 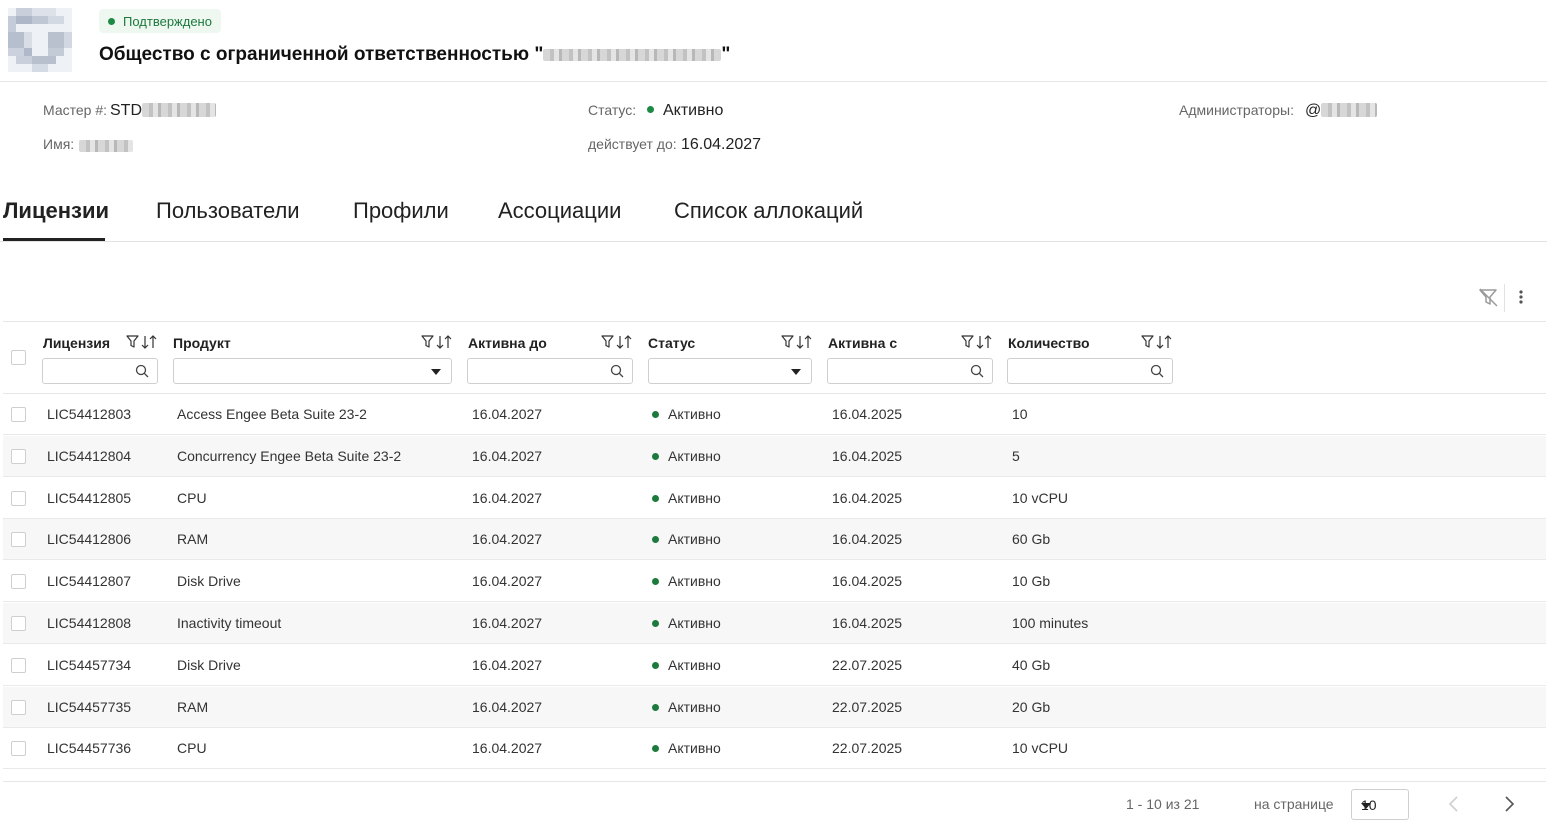 I want to click on cell-product: Concurrency Engee Beta Suite 23-2, so click(x=289, y=456).